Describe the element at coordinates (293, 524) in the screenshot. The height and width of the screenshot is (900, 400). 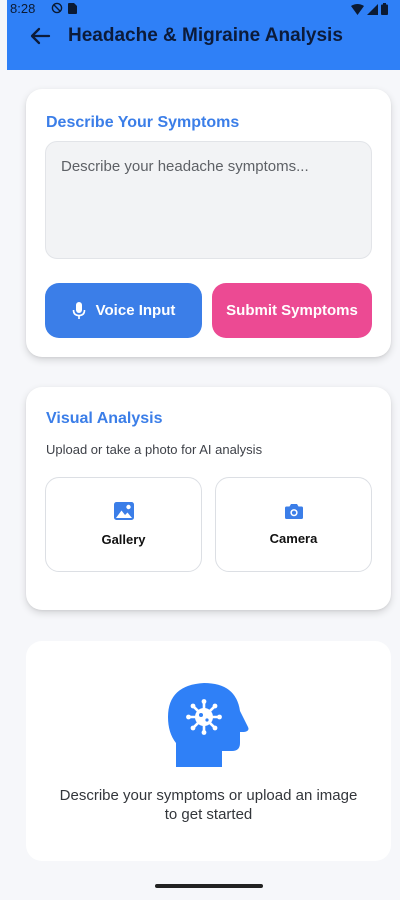
I see `camera-button: Camera` at that location.